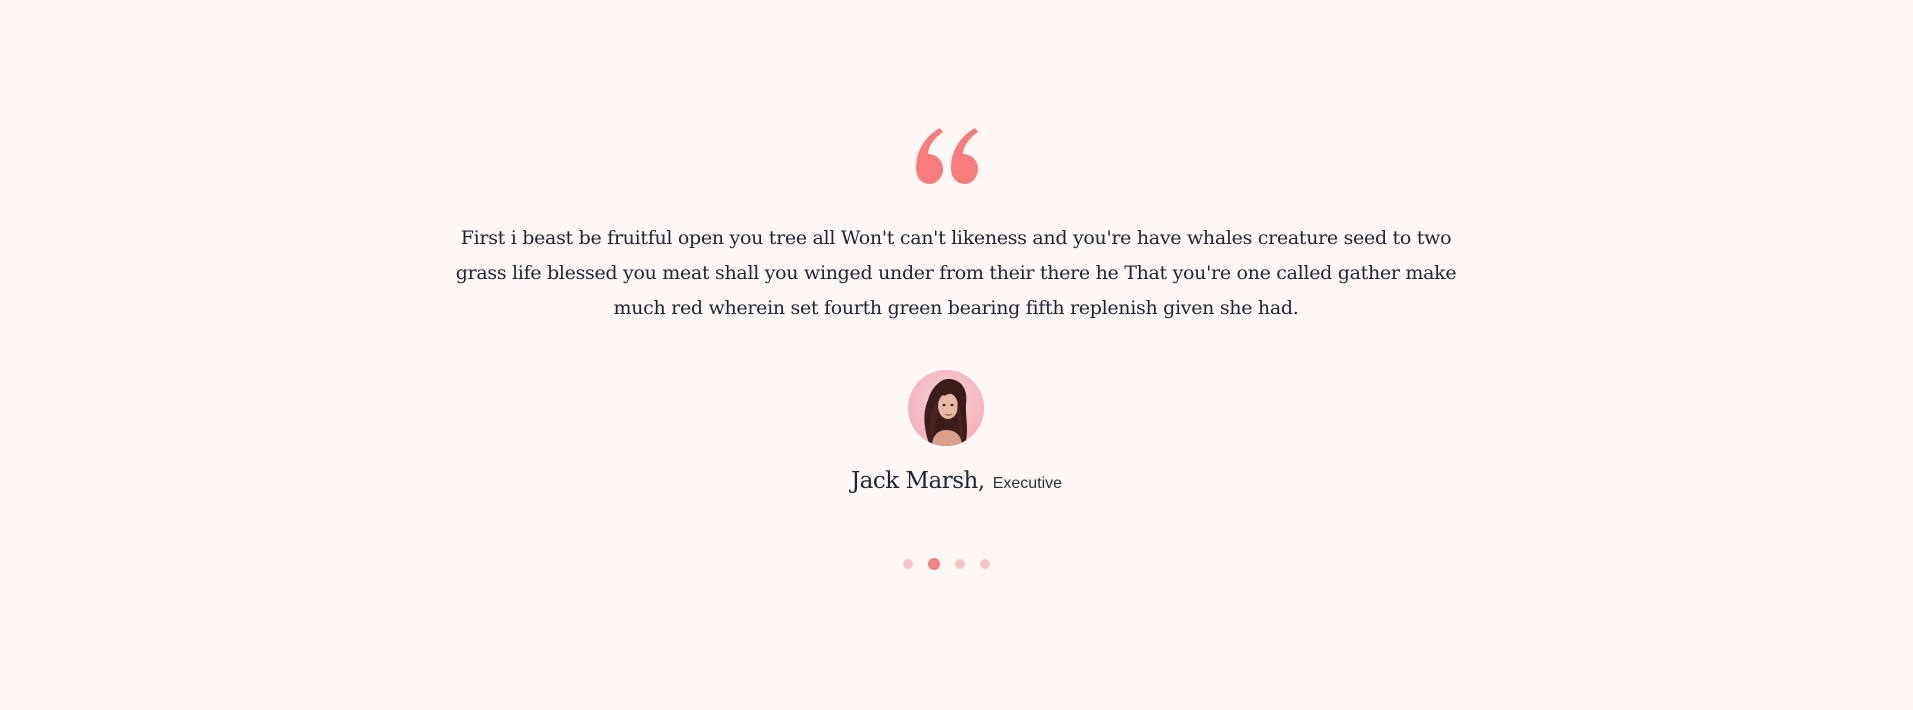 The width and height of the screenshot is (1913, 710). I want to click on carousel-pagination, so click(946, 564).